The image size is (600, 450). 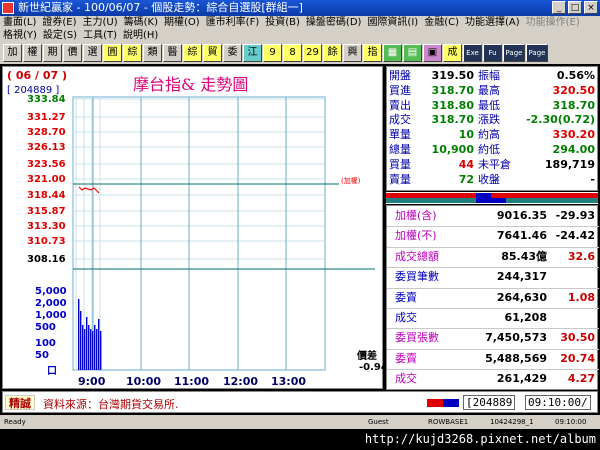 I want to click on toolbar-button-1: 權, so click(x=32, y=53).